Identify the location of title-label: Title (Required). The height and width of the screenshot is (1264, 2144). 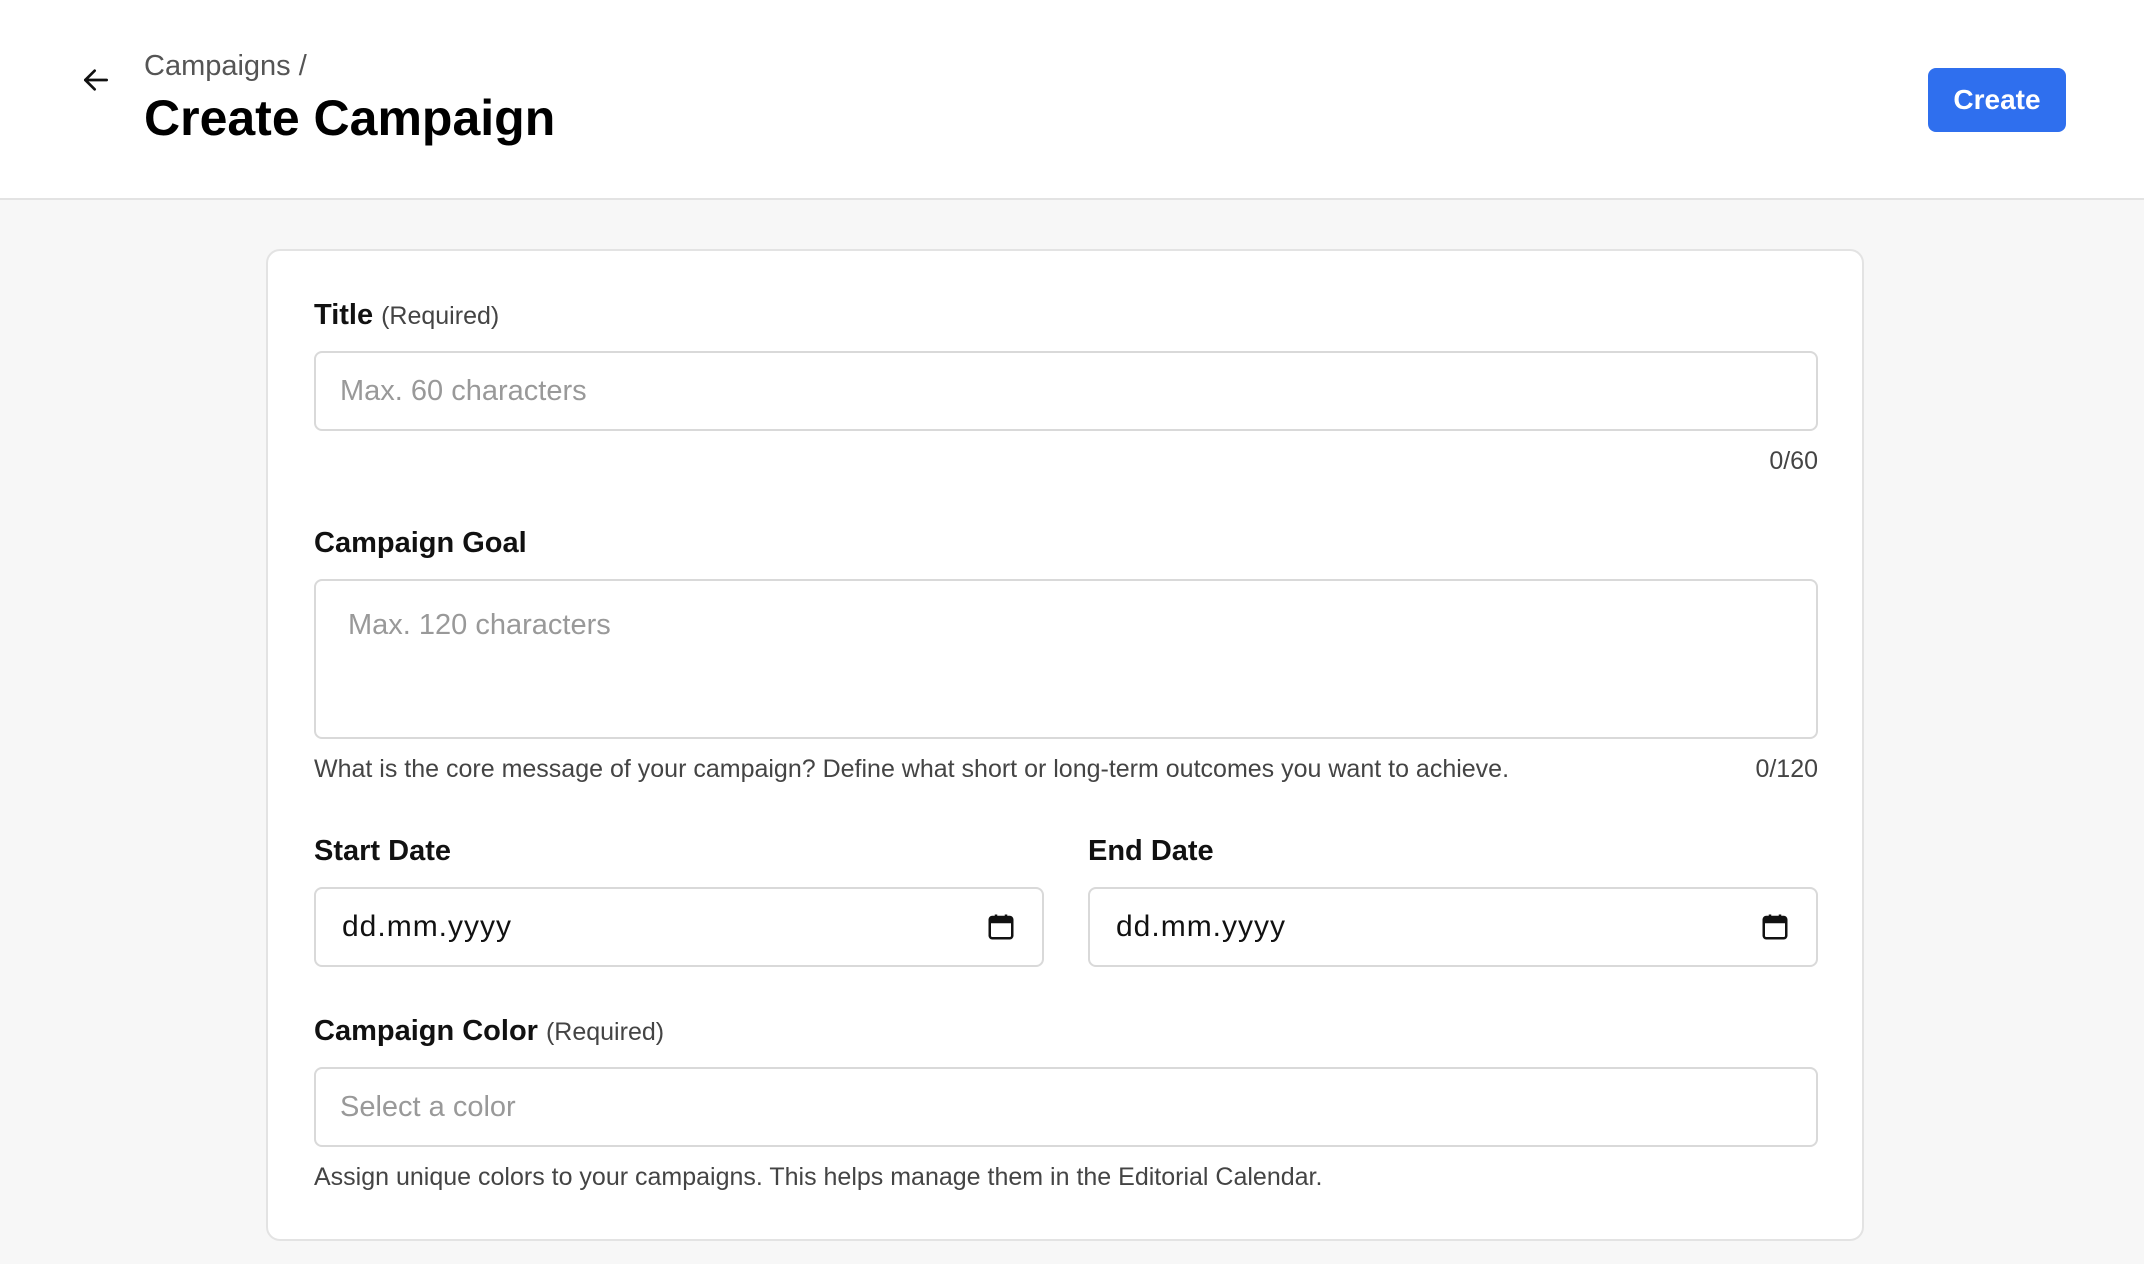
(406, 315).